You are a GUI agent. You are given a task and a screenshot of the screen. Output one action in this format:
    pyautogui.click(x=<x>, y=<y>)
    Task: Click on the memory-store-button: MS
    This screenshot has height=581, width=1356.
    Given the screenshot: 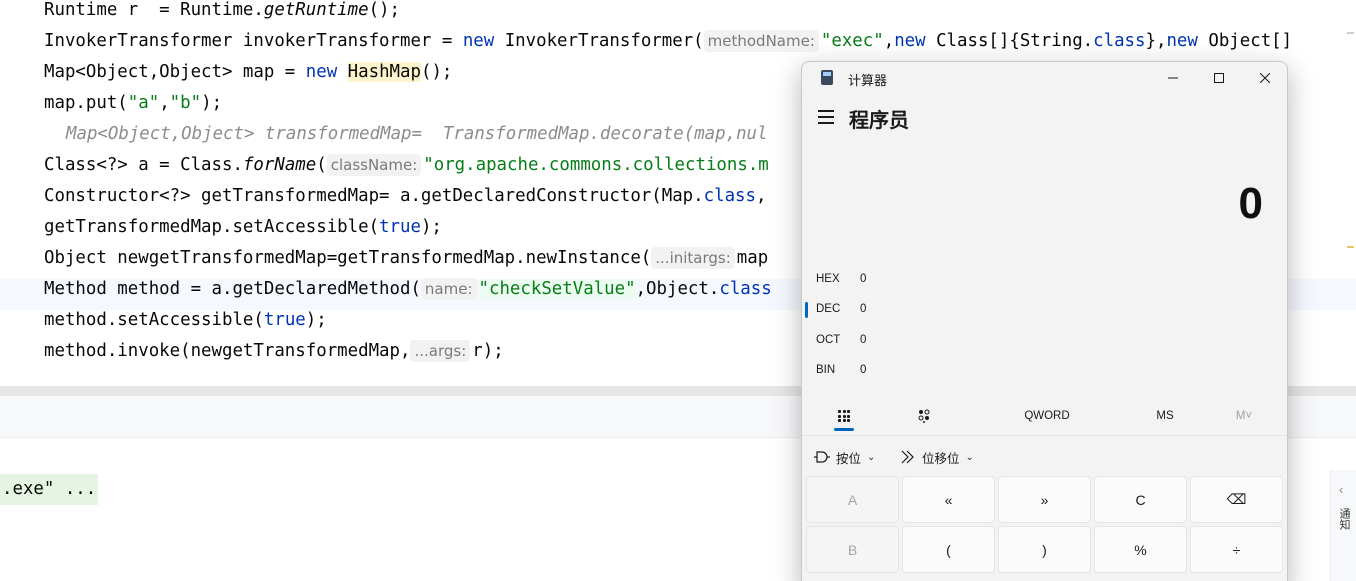 What is the action you would take?
    pyautogui.click(x=1165, y=416)
    